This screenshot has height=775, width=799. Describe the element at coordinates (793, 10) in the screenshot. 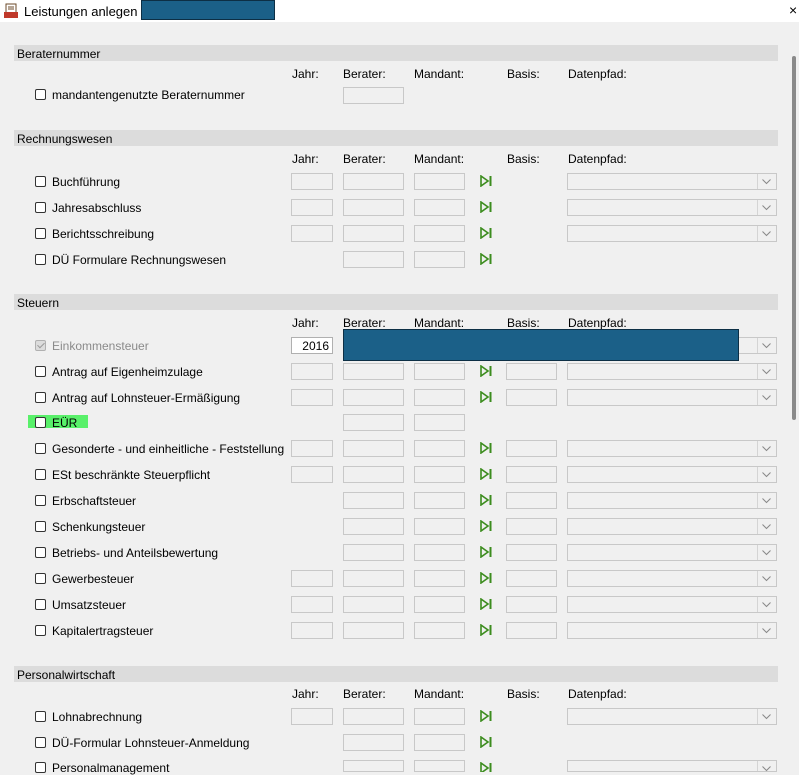

I see `close-button: ×` at that location.